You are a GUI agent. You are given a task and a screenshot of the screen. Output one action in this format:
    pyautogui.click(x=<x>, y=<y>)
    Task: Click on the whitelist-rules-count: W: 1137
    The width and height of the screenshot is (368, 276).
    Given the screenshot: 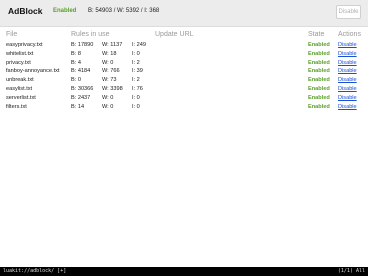 What is the action you would take?
    pyautogui.click(x=112, y=45)
    